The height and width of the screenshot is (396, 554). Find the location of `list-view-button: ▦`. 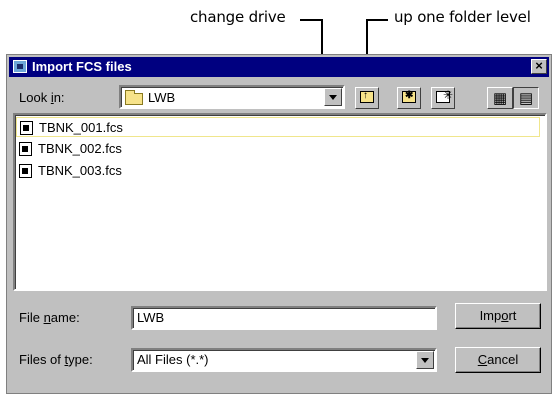

list-view-button: ▦ is located at coordinates (500, 98).